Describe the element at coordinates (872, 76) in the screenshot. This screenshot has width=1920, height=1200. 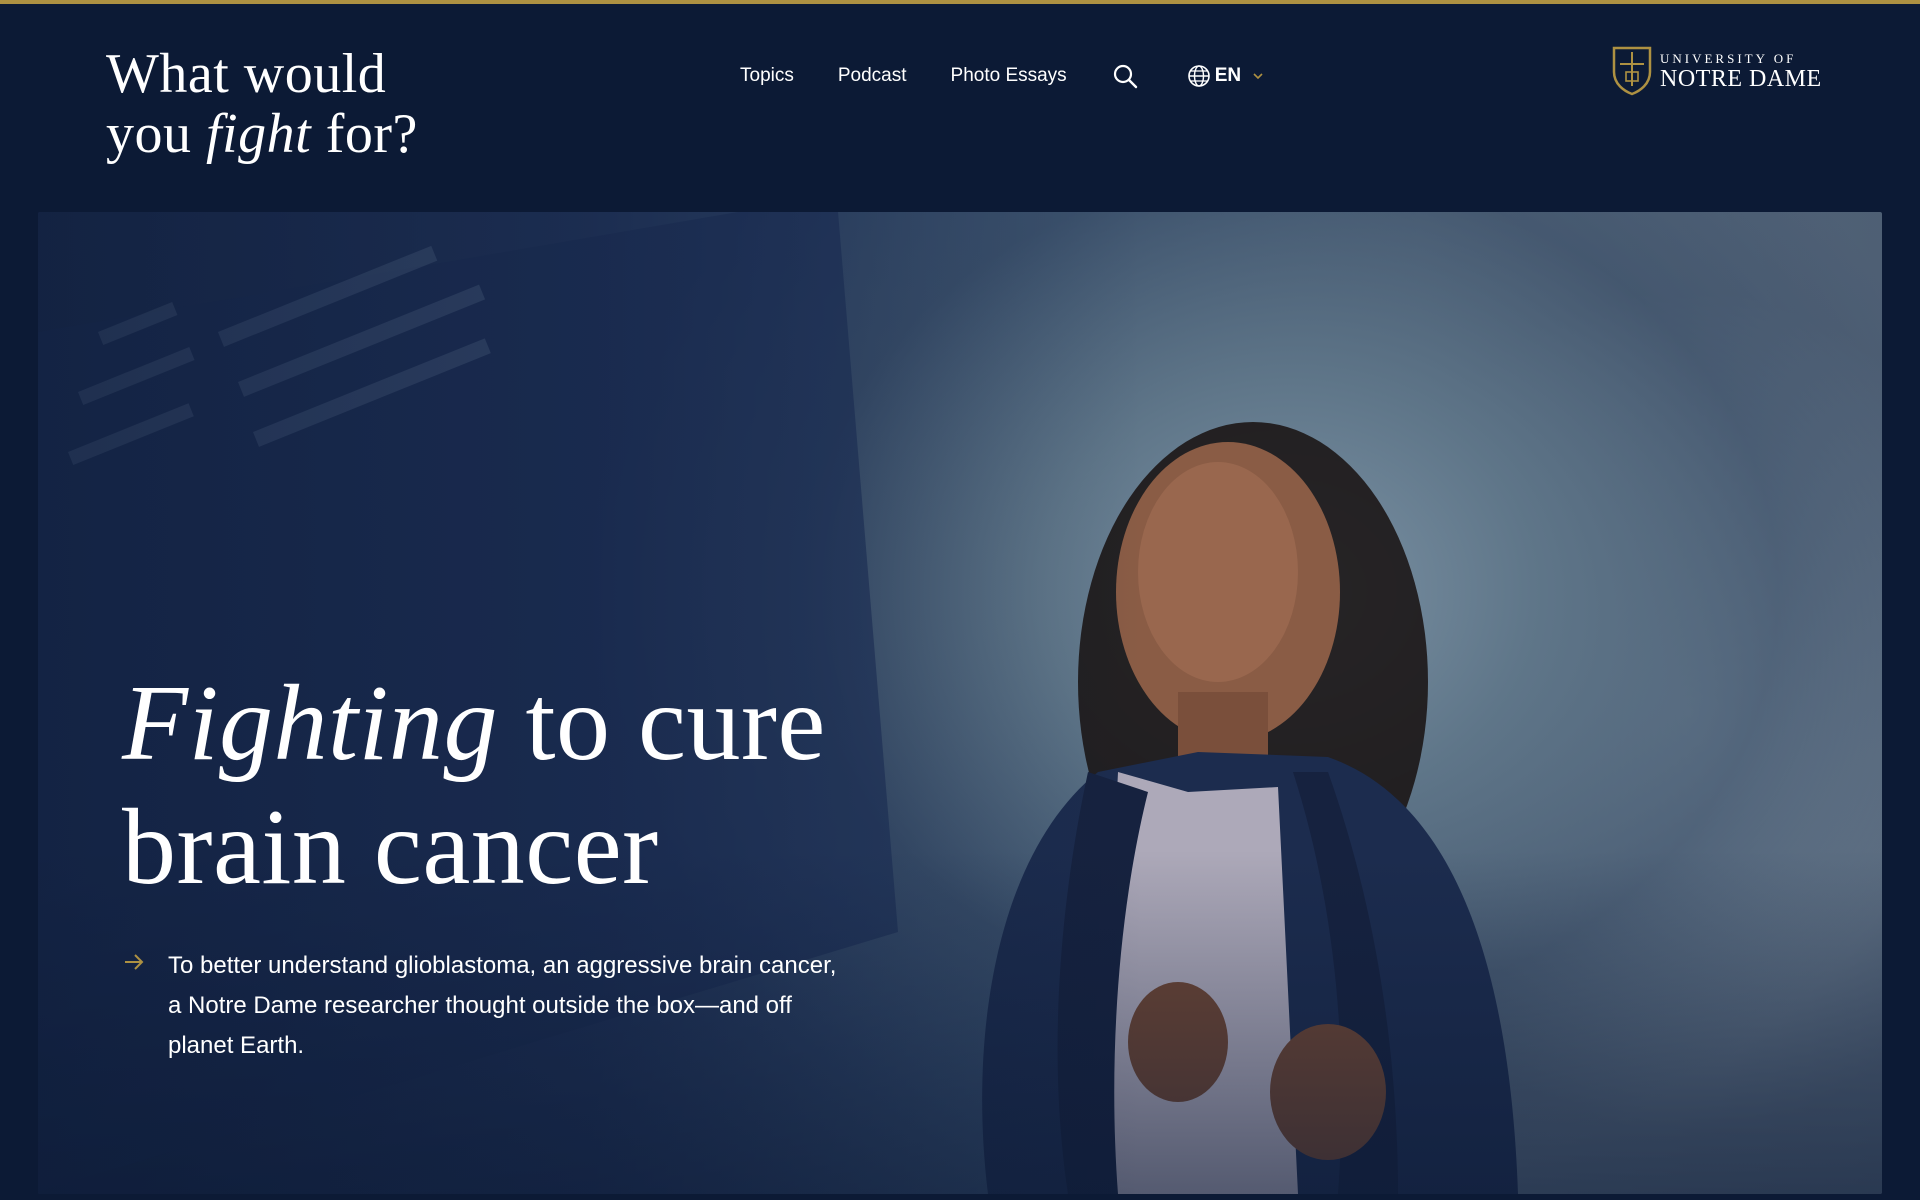
I see `nav-podcast: Podcast` at that location.